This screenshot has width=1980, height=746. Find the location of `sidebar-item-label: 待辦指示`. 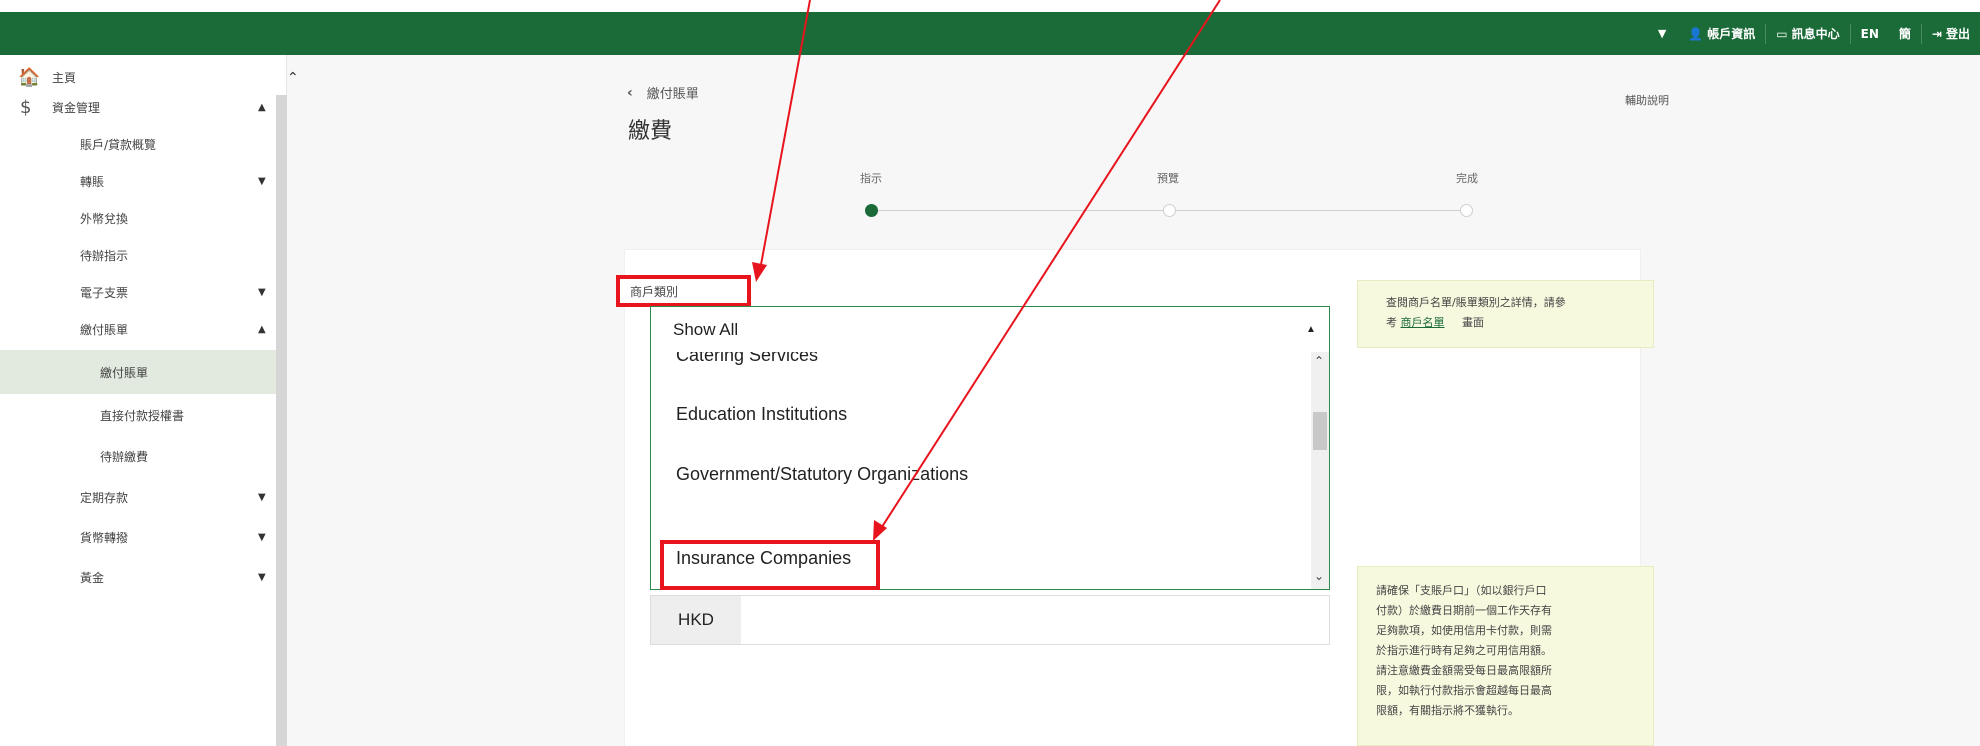

sidebar-item-label: 待辦指示 is located at coordinates (104, 255).